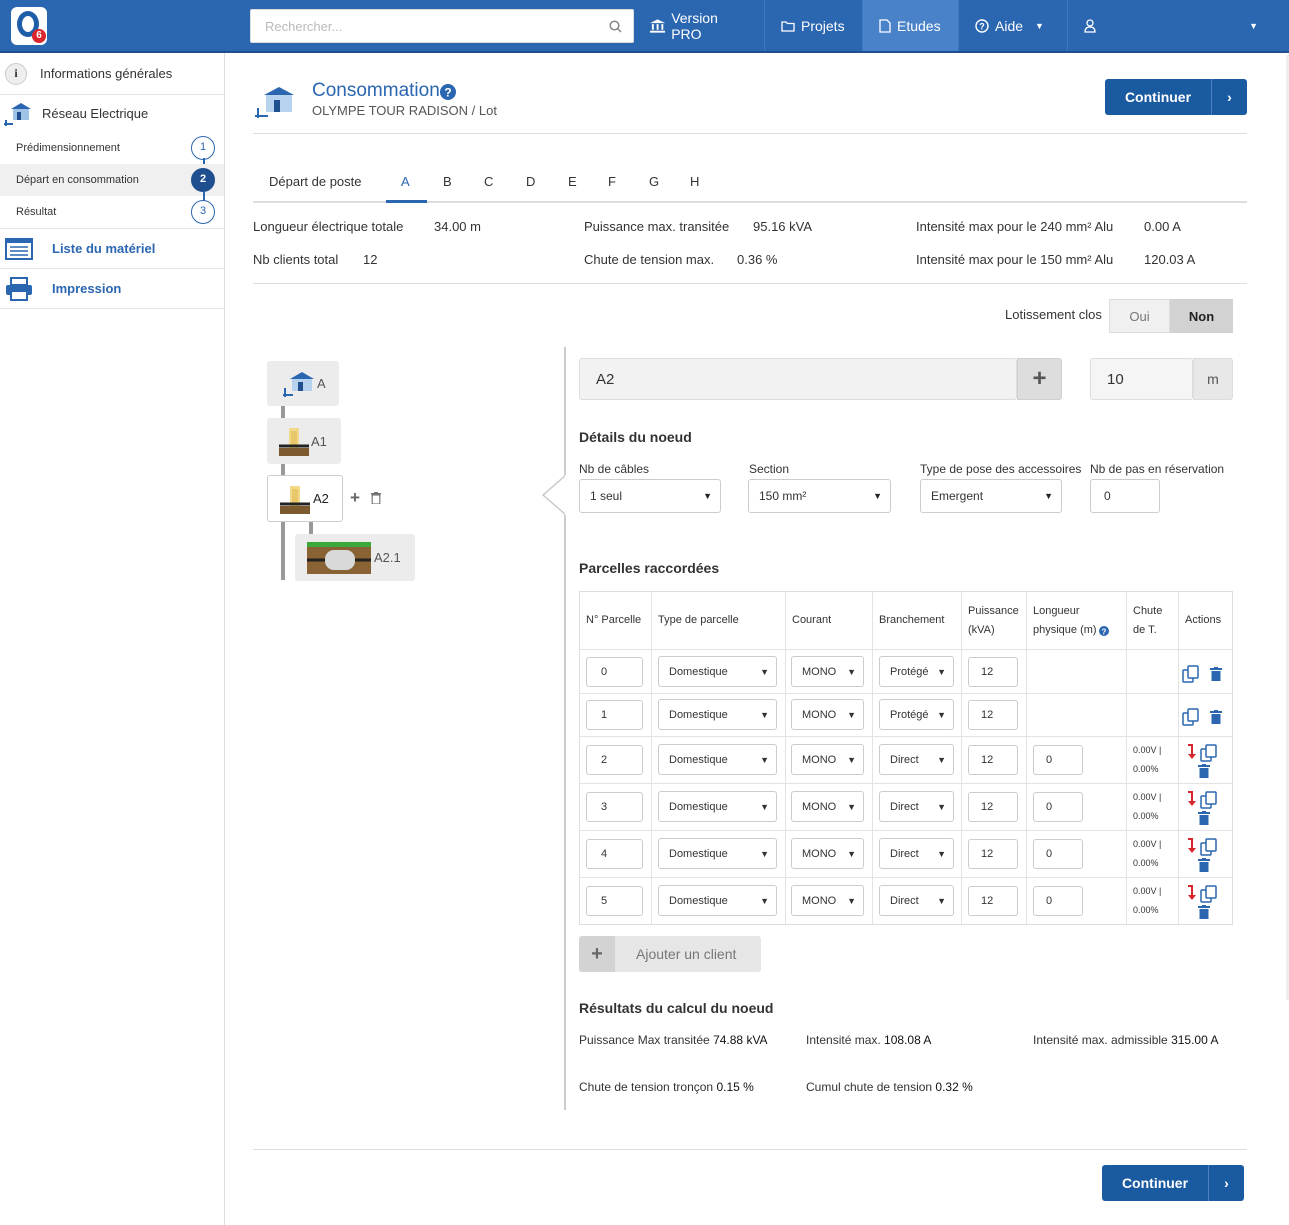 The image size is (1289, 1225). I want to click on add-node-button: +, so click(1039, 379).